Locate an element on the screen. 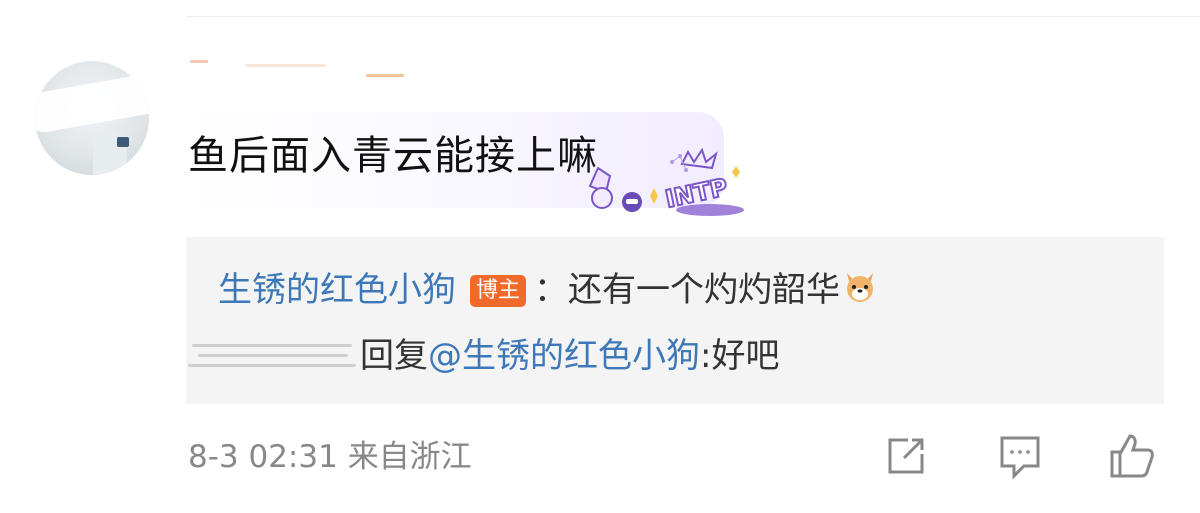 The height and width of the screenshot is (513, 1200). share-icon is located at coordinates (906, 456).